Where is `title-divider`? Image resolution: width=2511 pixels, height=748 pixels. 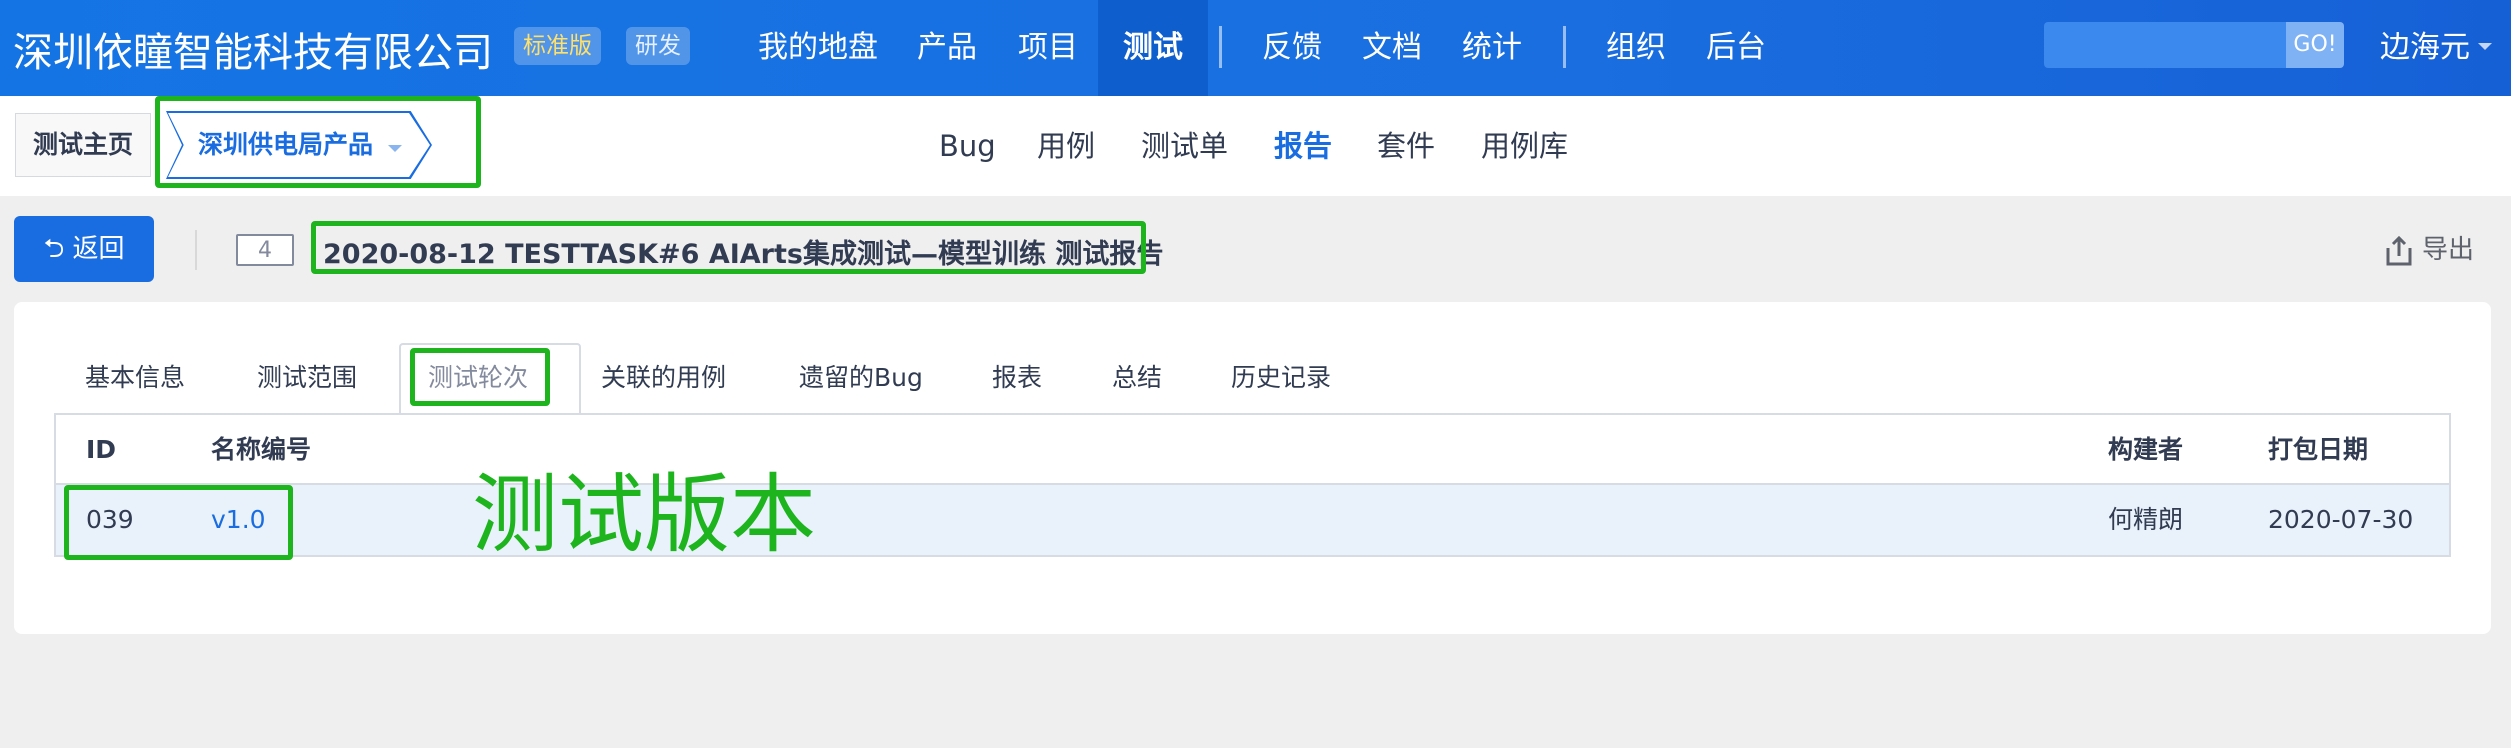
title-divider is located at coordinates (196, 250).